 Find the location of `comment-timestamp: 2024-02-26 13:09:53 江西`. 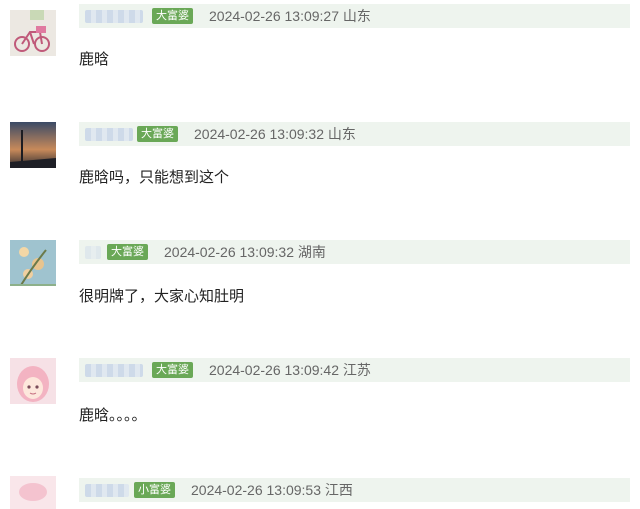

comment-timestamp: 2024-02-26 13:09:53 江西 is located at coordinates (272, 490).